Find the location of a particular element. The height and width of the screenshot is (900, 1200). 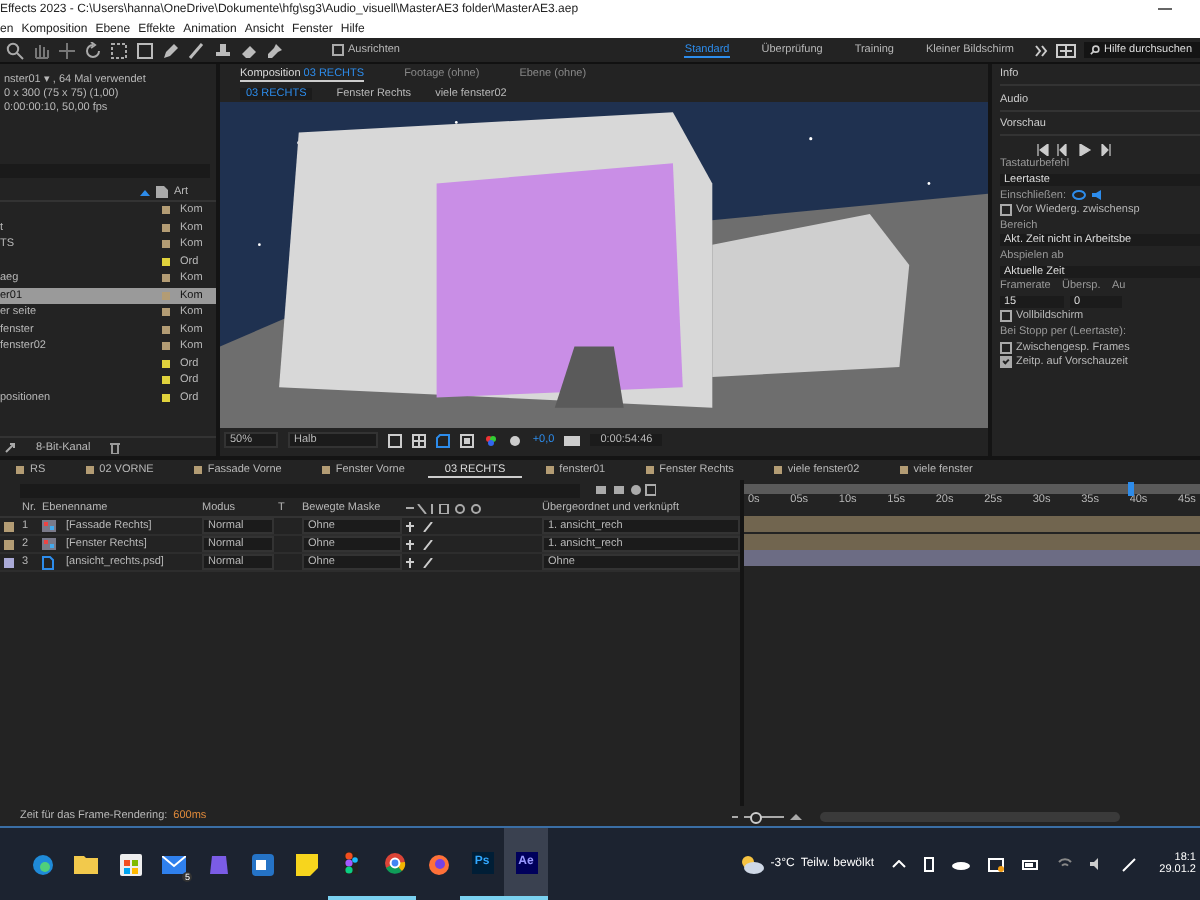

panel-layout-icon is located at coordinates (1066, 50).